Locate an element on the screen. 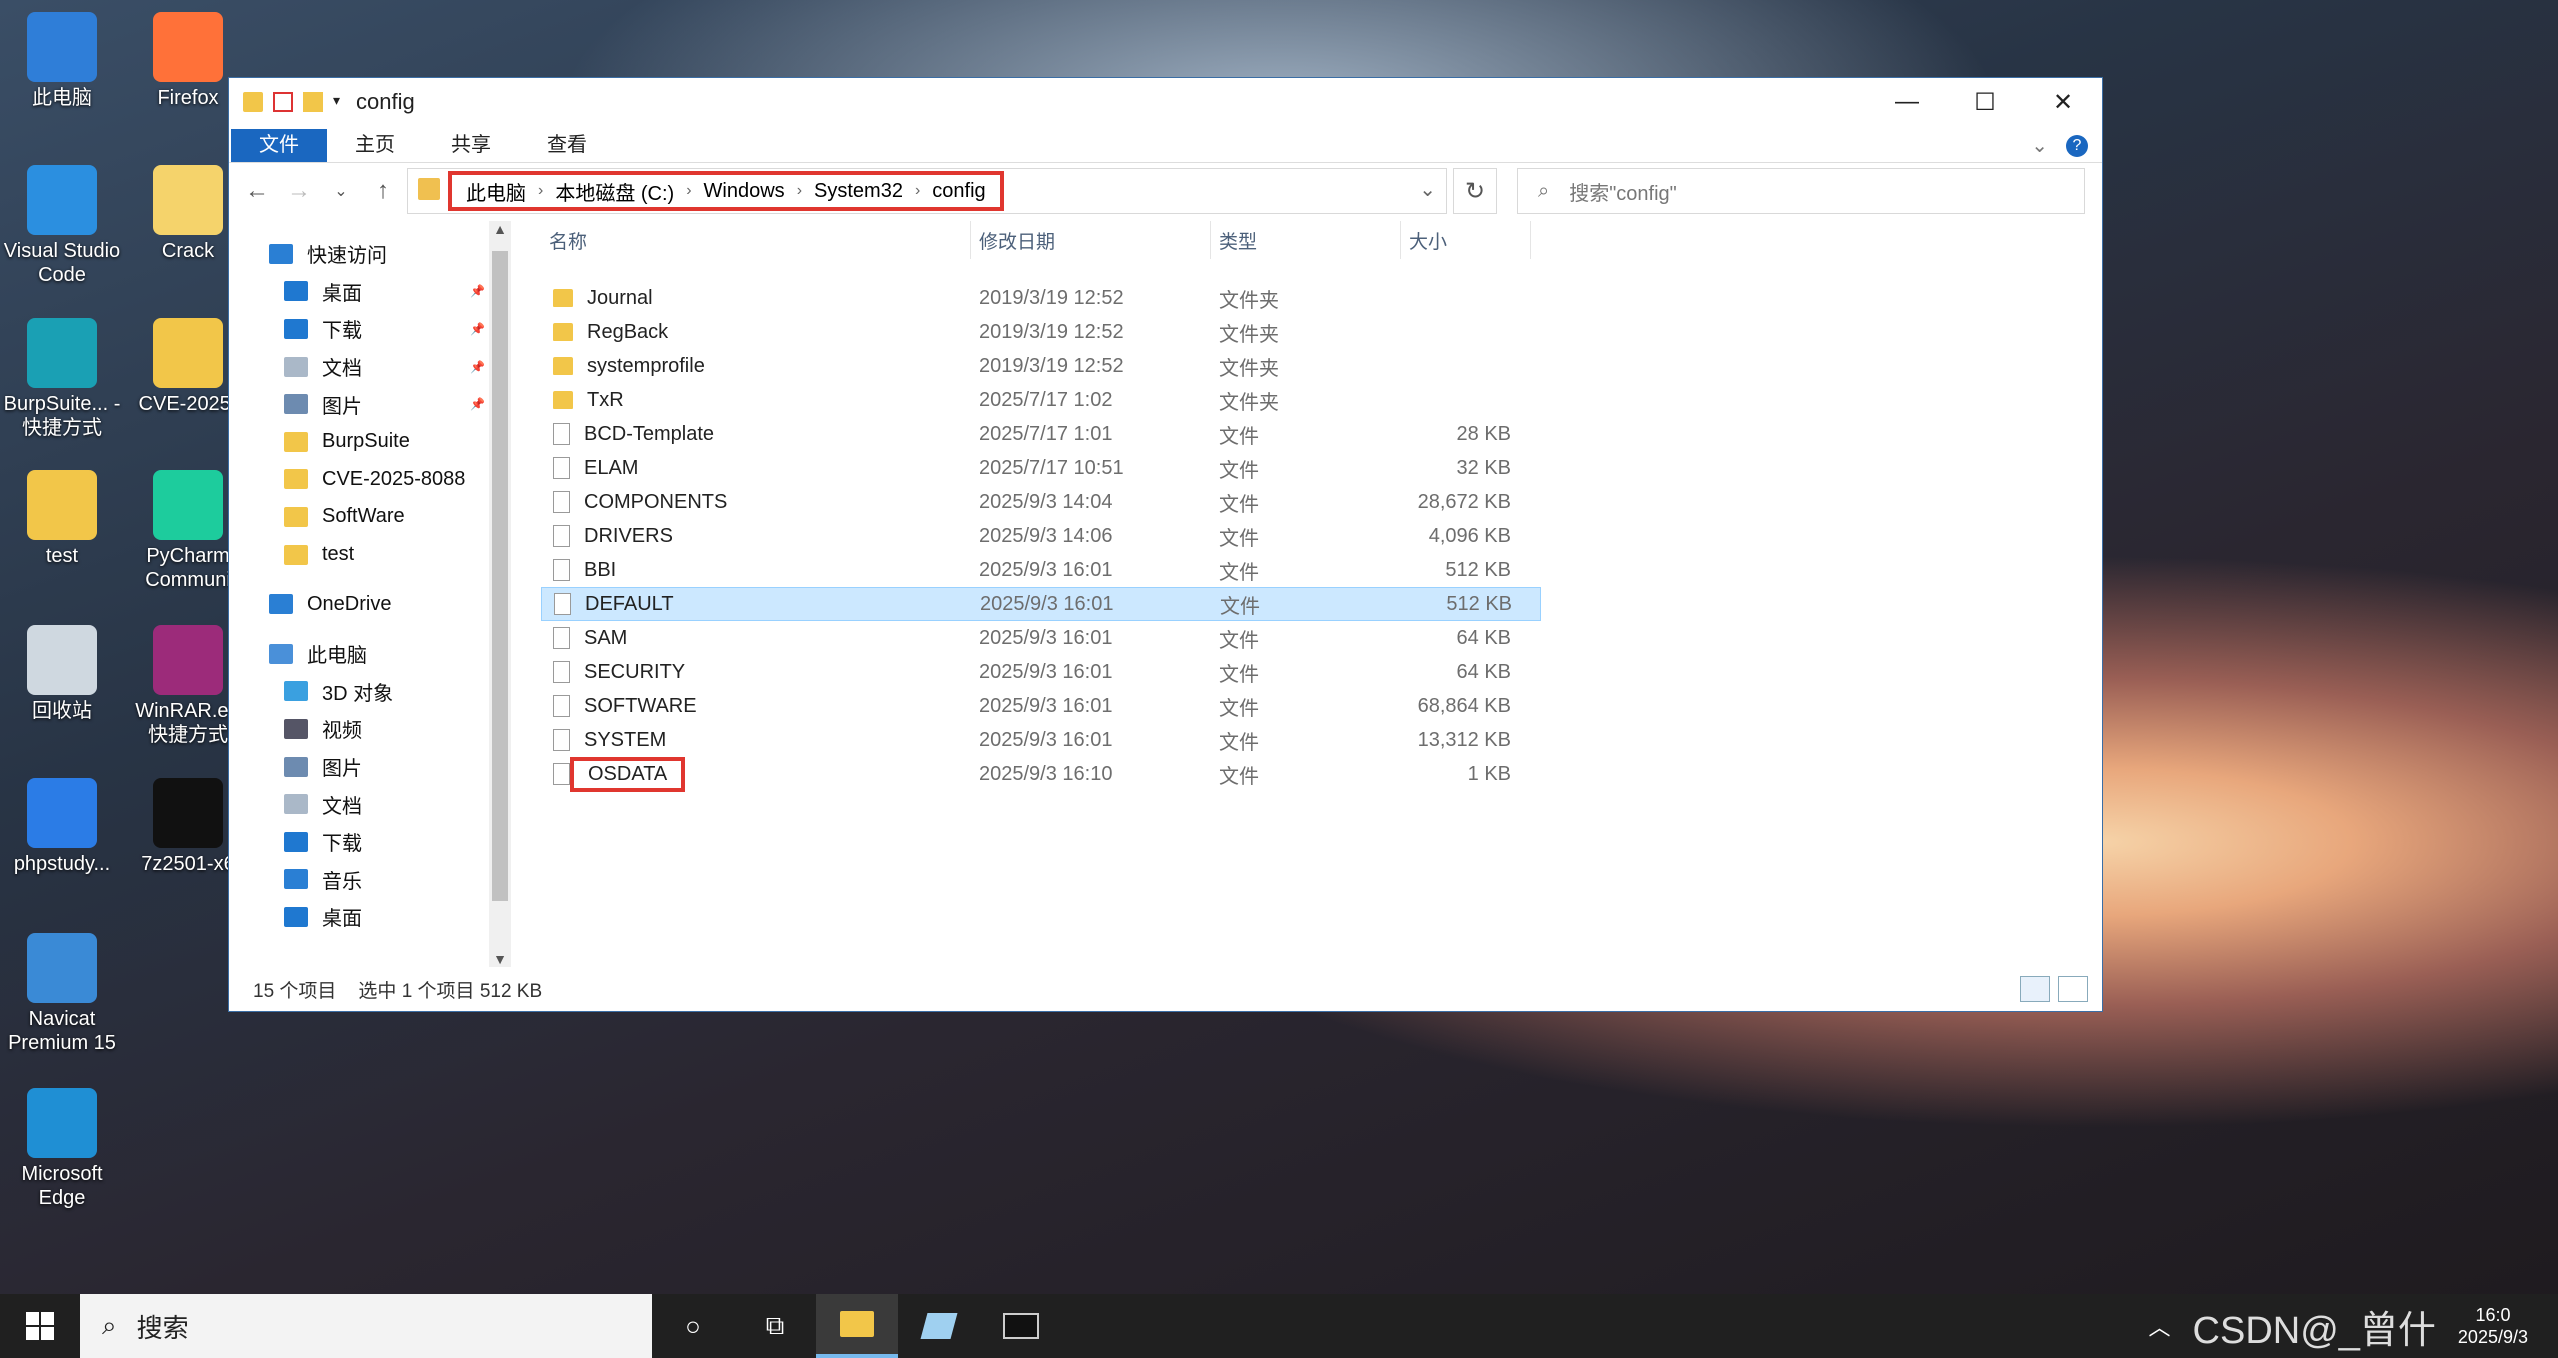 Image resolution: width=2558 pixels, height=1358 pixels. properties-icon is located at coordinates (283, 102).